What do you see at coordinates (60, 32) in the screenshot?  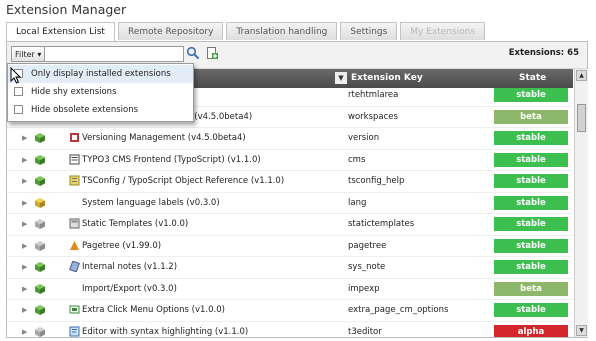 I see `tab-local-extension-list: Local Extension List` at bounding box center [60, 32].